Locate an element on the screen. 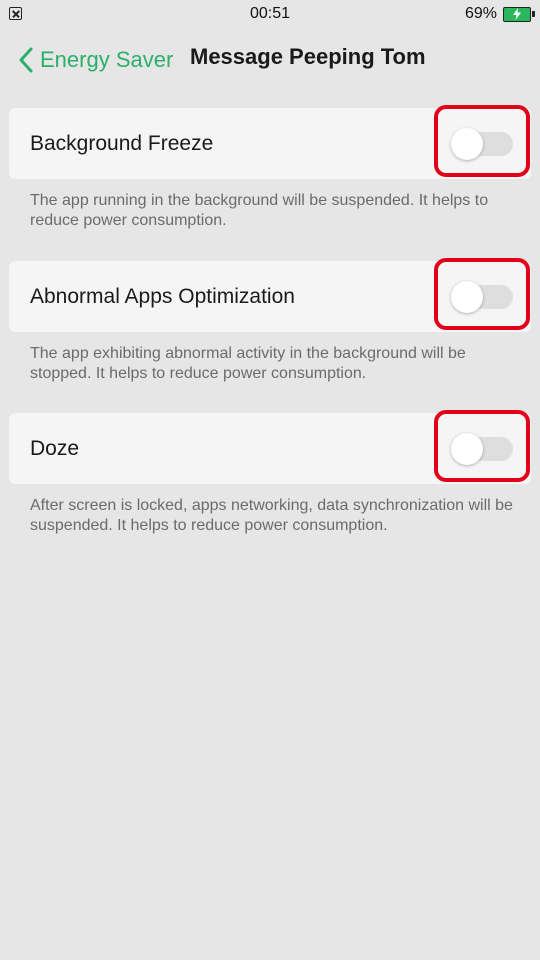  header: Energy Saver Message Peeping Tom is located at coordinates (270, 60).